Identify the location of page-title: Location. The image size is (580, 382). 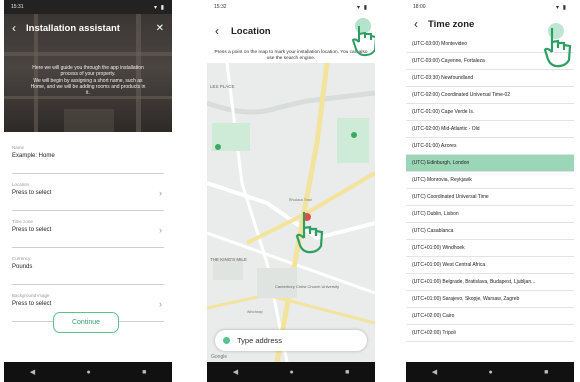
(251, 31).